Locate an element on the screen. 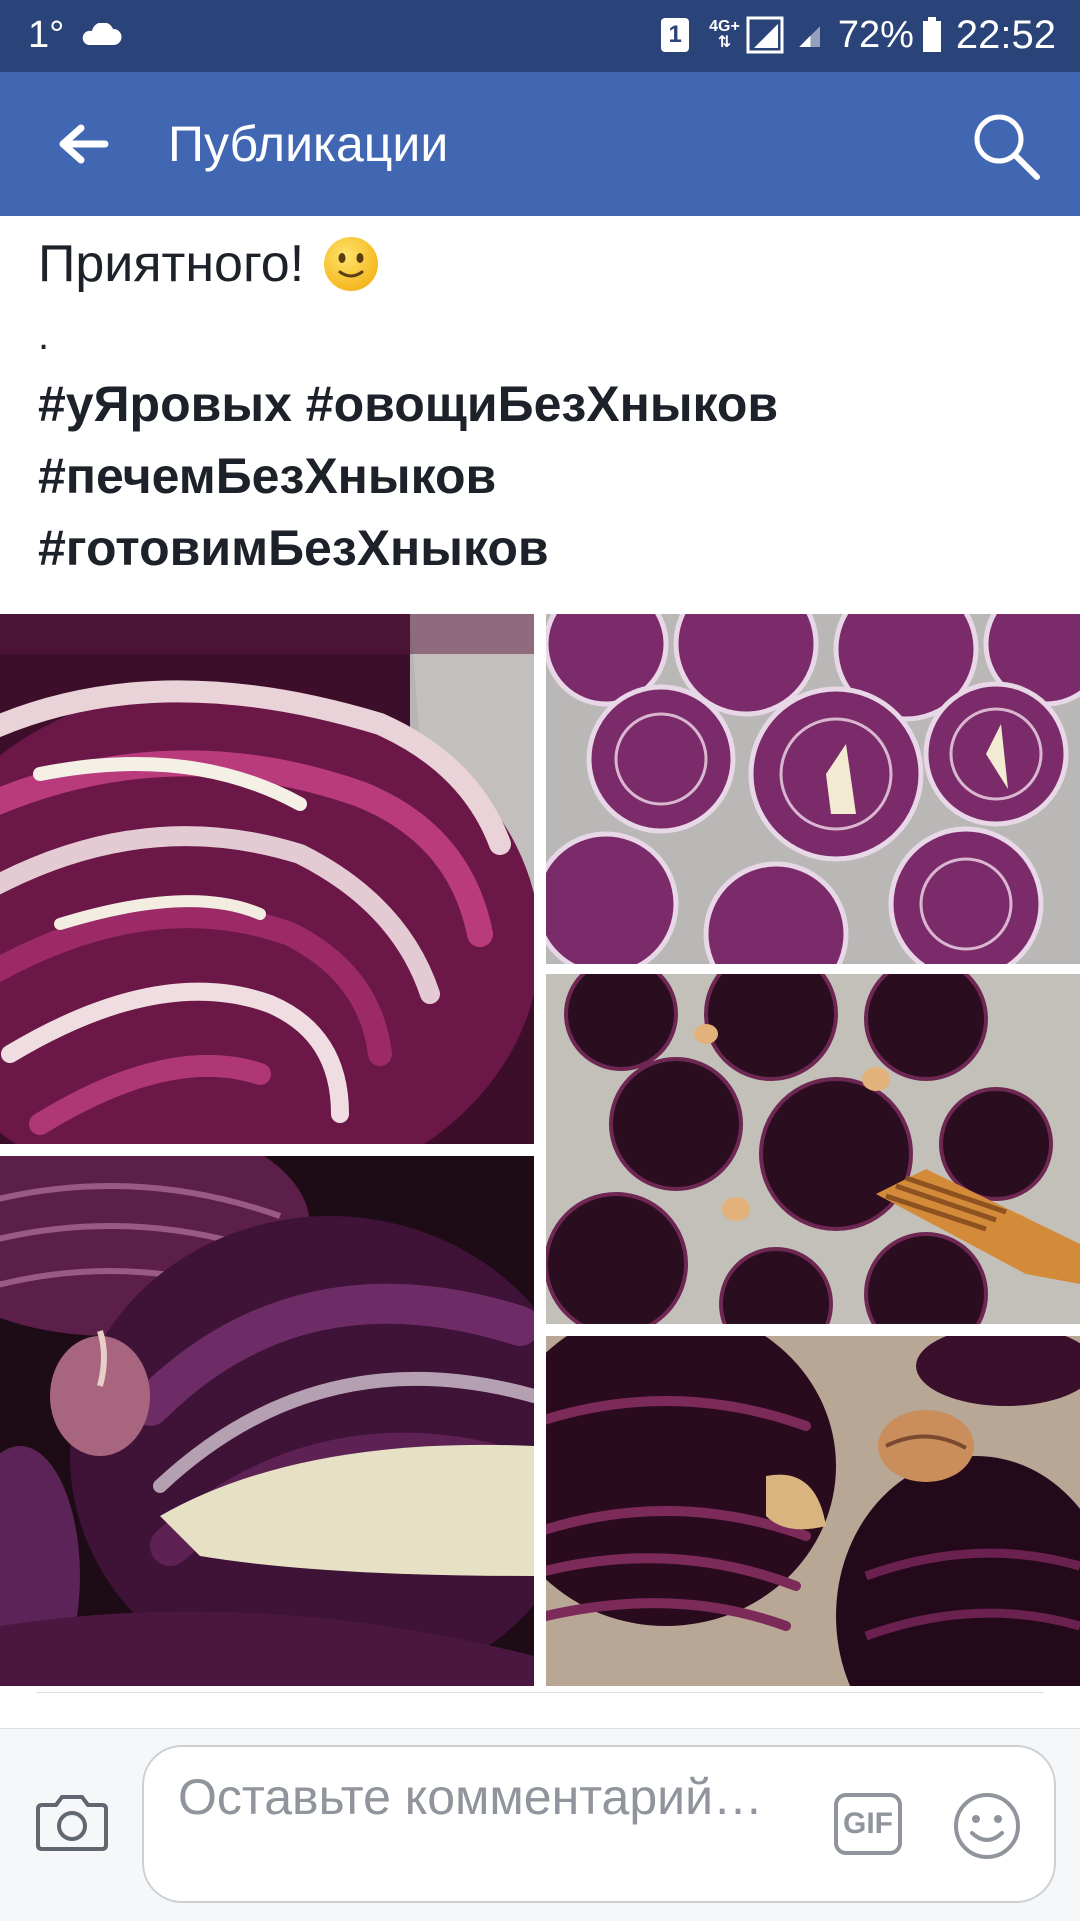  battery-percent: 72% is located at coordinates (875, 34).